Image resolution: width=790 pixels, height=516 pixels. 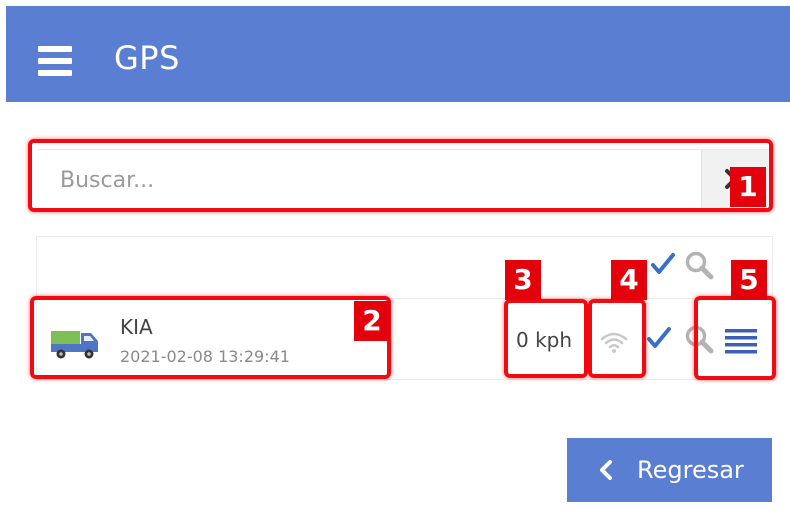 I want to click on callout-badge-1: 1, so click(x=748, y=187).